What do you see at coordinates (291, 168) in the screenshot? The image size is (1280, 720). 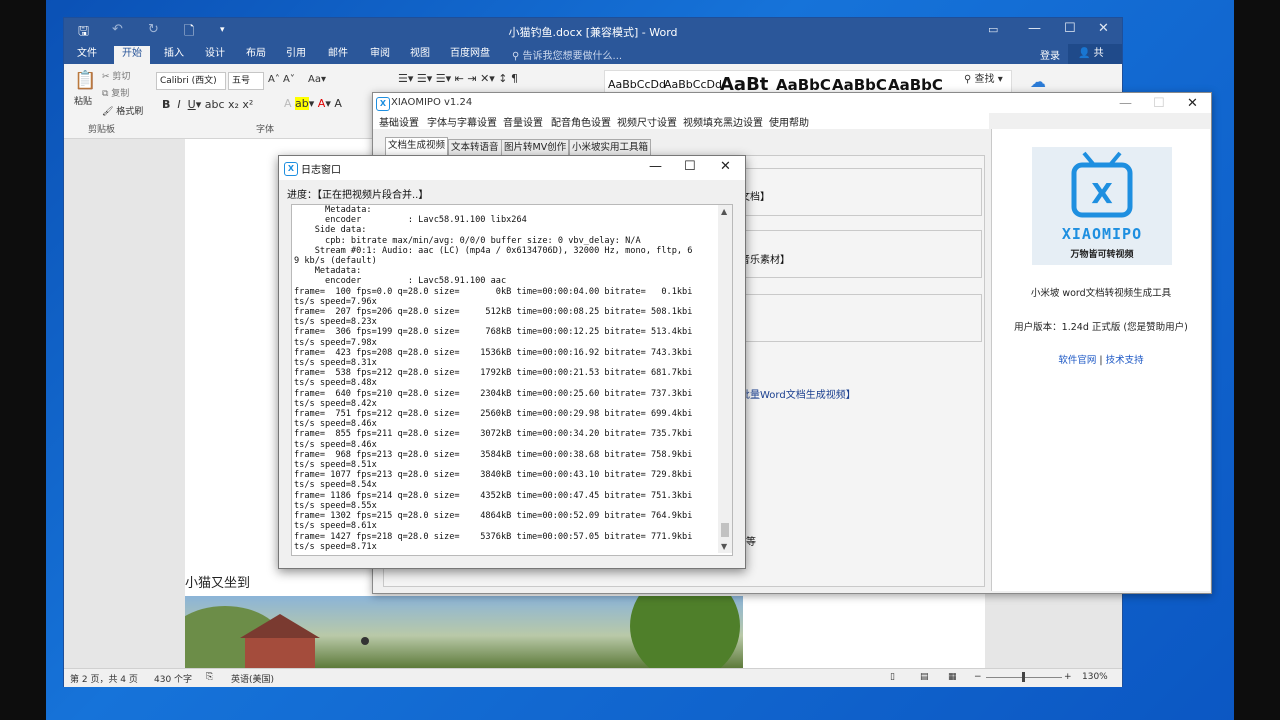 I see `log-app-icon: X` at bounding box center [291, 168].